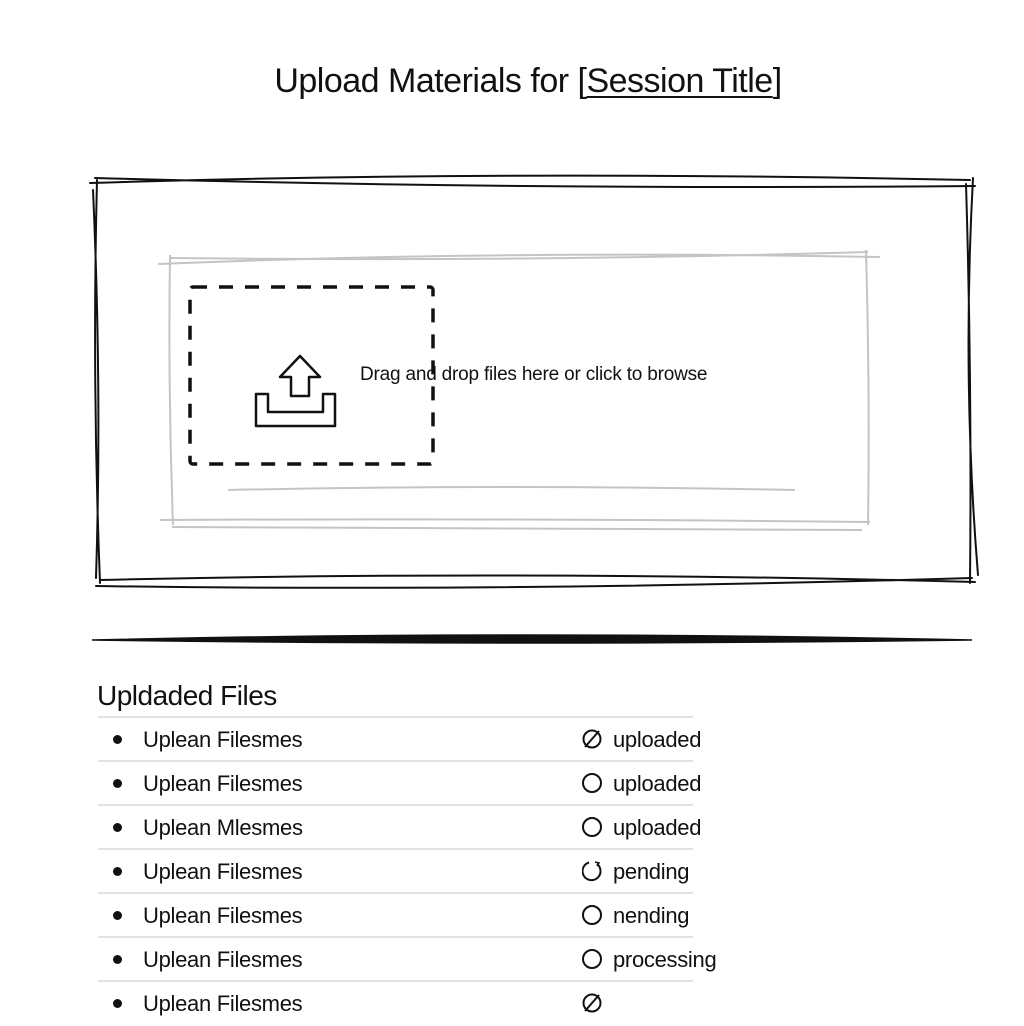 This screenshot has height=1026, width=1024. Describe the element at coordinates (407, 959) in the screenshot. I see `file-list-item: Uplean Filesmes processing` at that location.